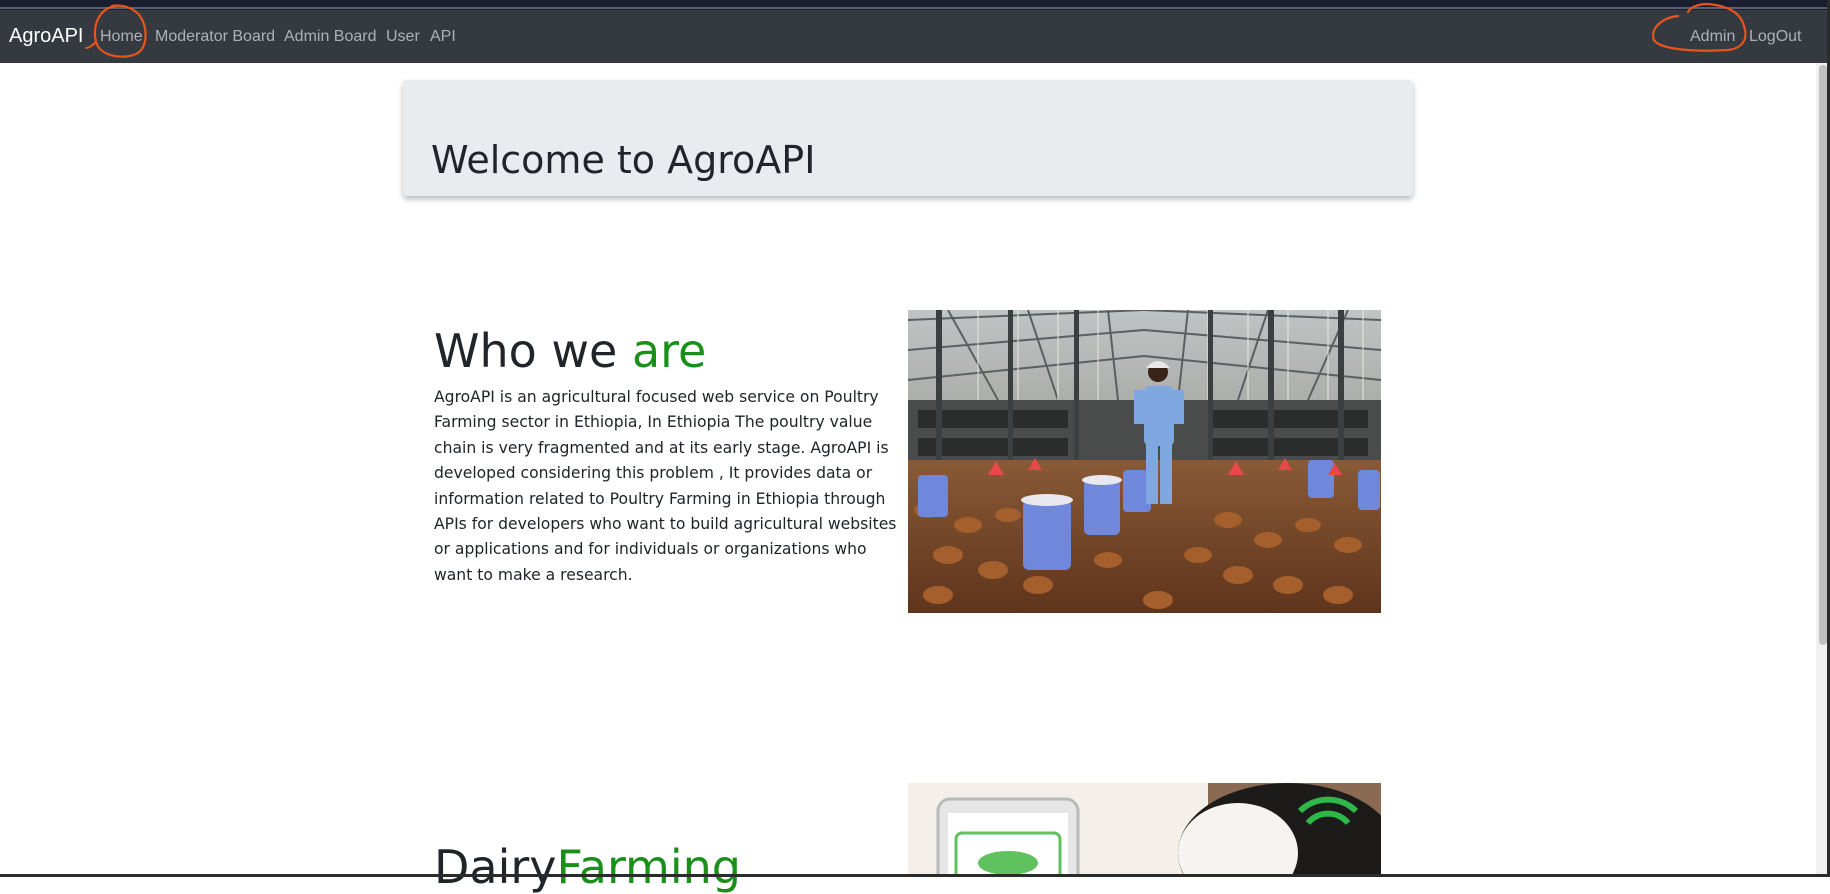  What do you see at coordinates (1775, 37) in the screenshot?
I see `nav-logout: LogOut` at bounding box center [1775, 37].